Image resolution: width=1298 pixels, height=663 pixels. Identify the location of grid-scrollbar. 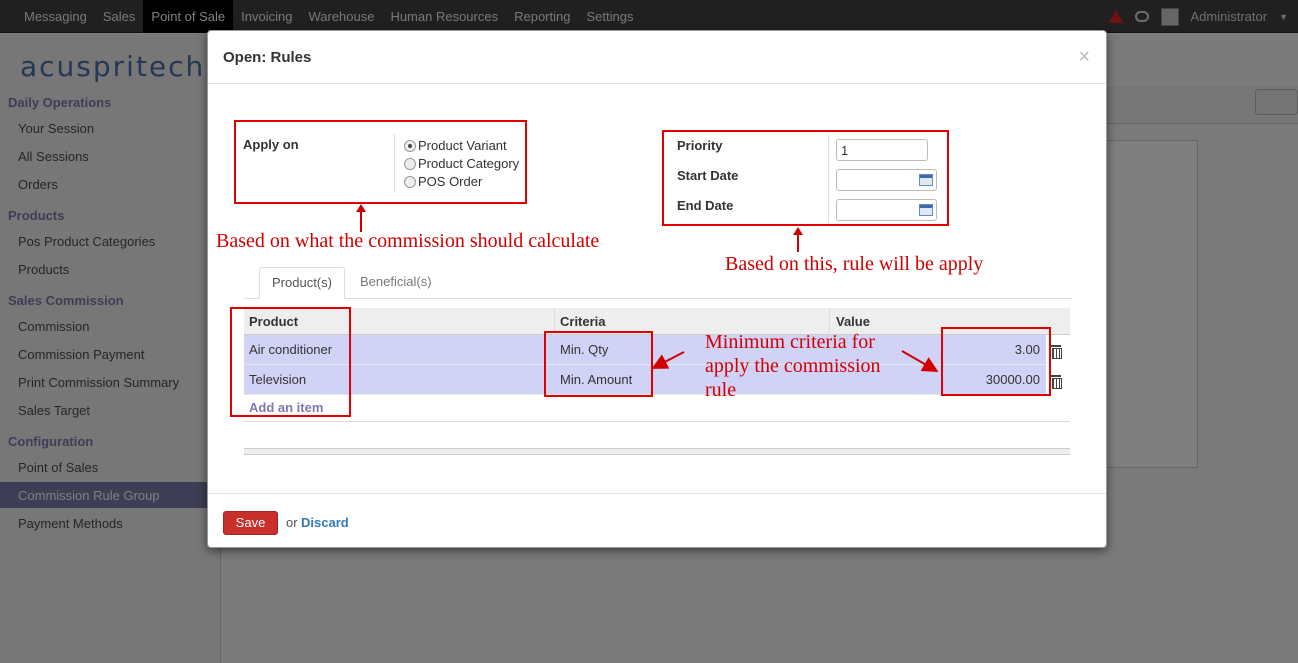
(657, 451).